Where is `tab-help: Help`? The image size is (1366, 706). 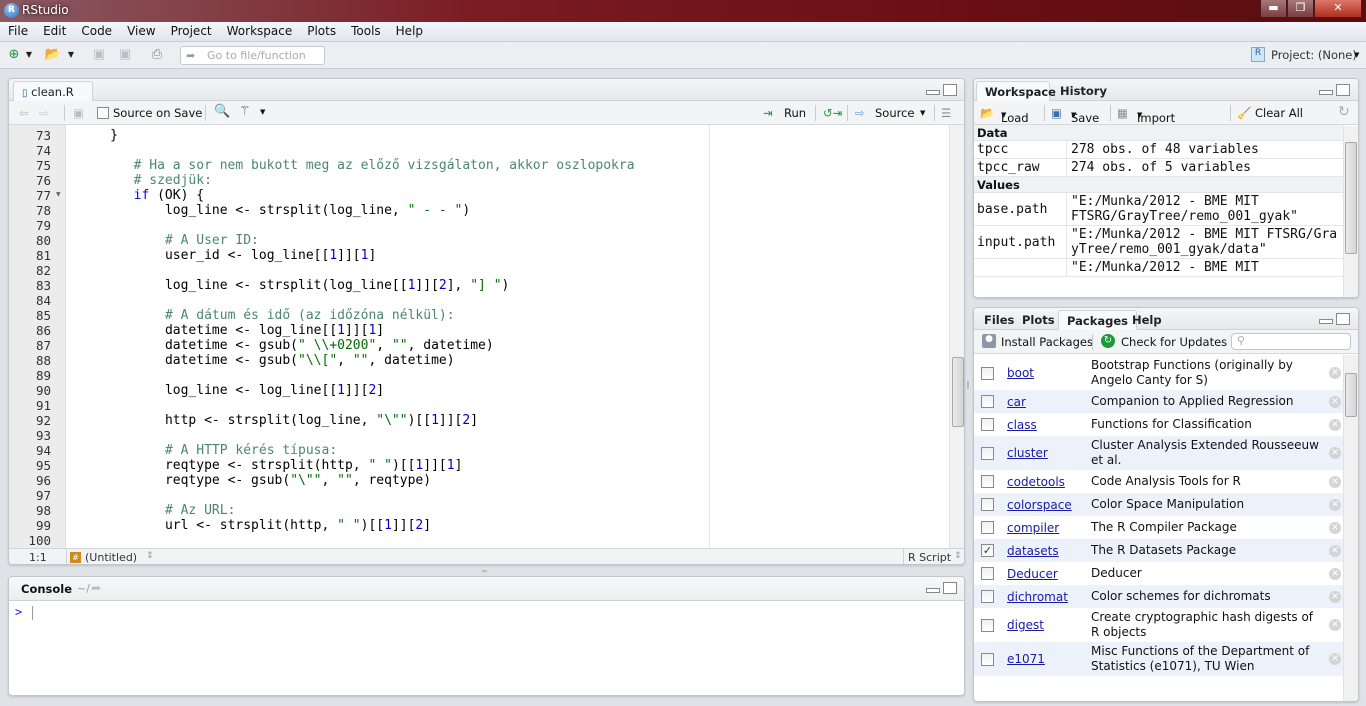
tab-help: Help is located at coordinates (1147, 320).